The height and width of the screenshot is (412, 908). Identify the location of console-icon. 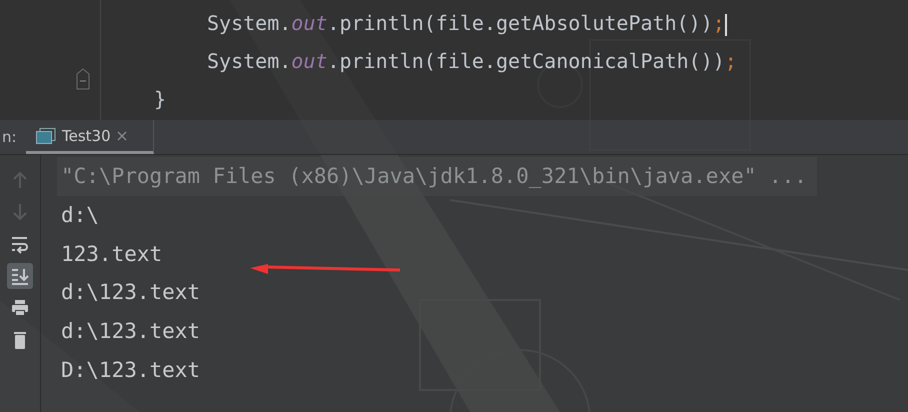
(46, 136).